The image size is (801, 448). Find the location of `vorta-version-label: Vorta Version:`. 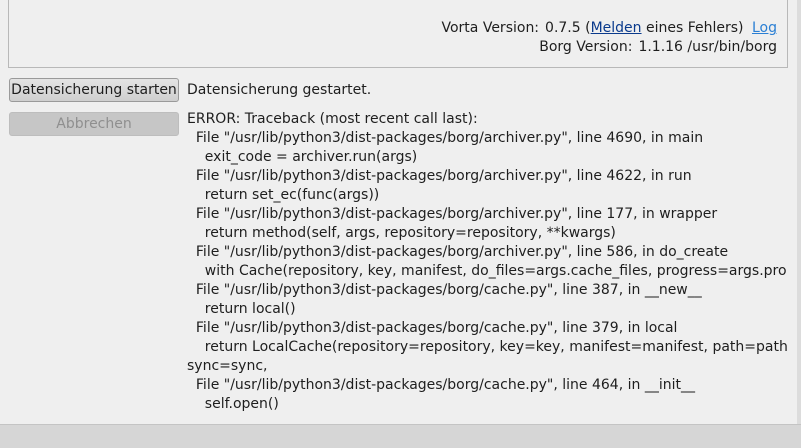

vorta-version-label: Vorta Version: is located at coordinates (490, 28).